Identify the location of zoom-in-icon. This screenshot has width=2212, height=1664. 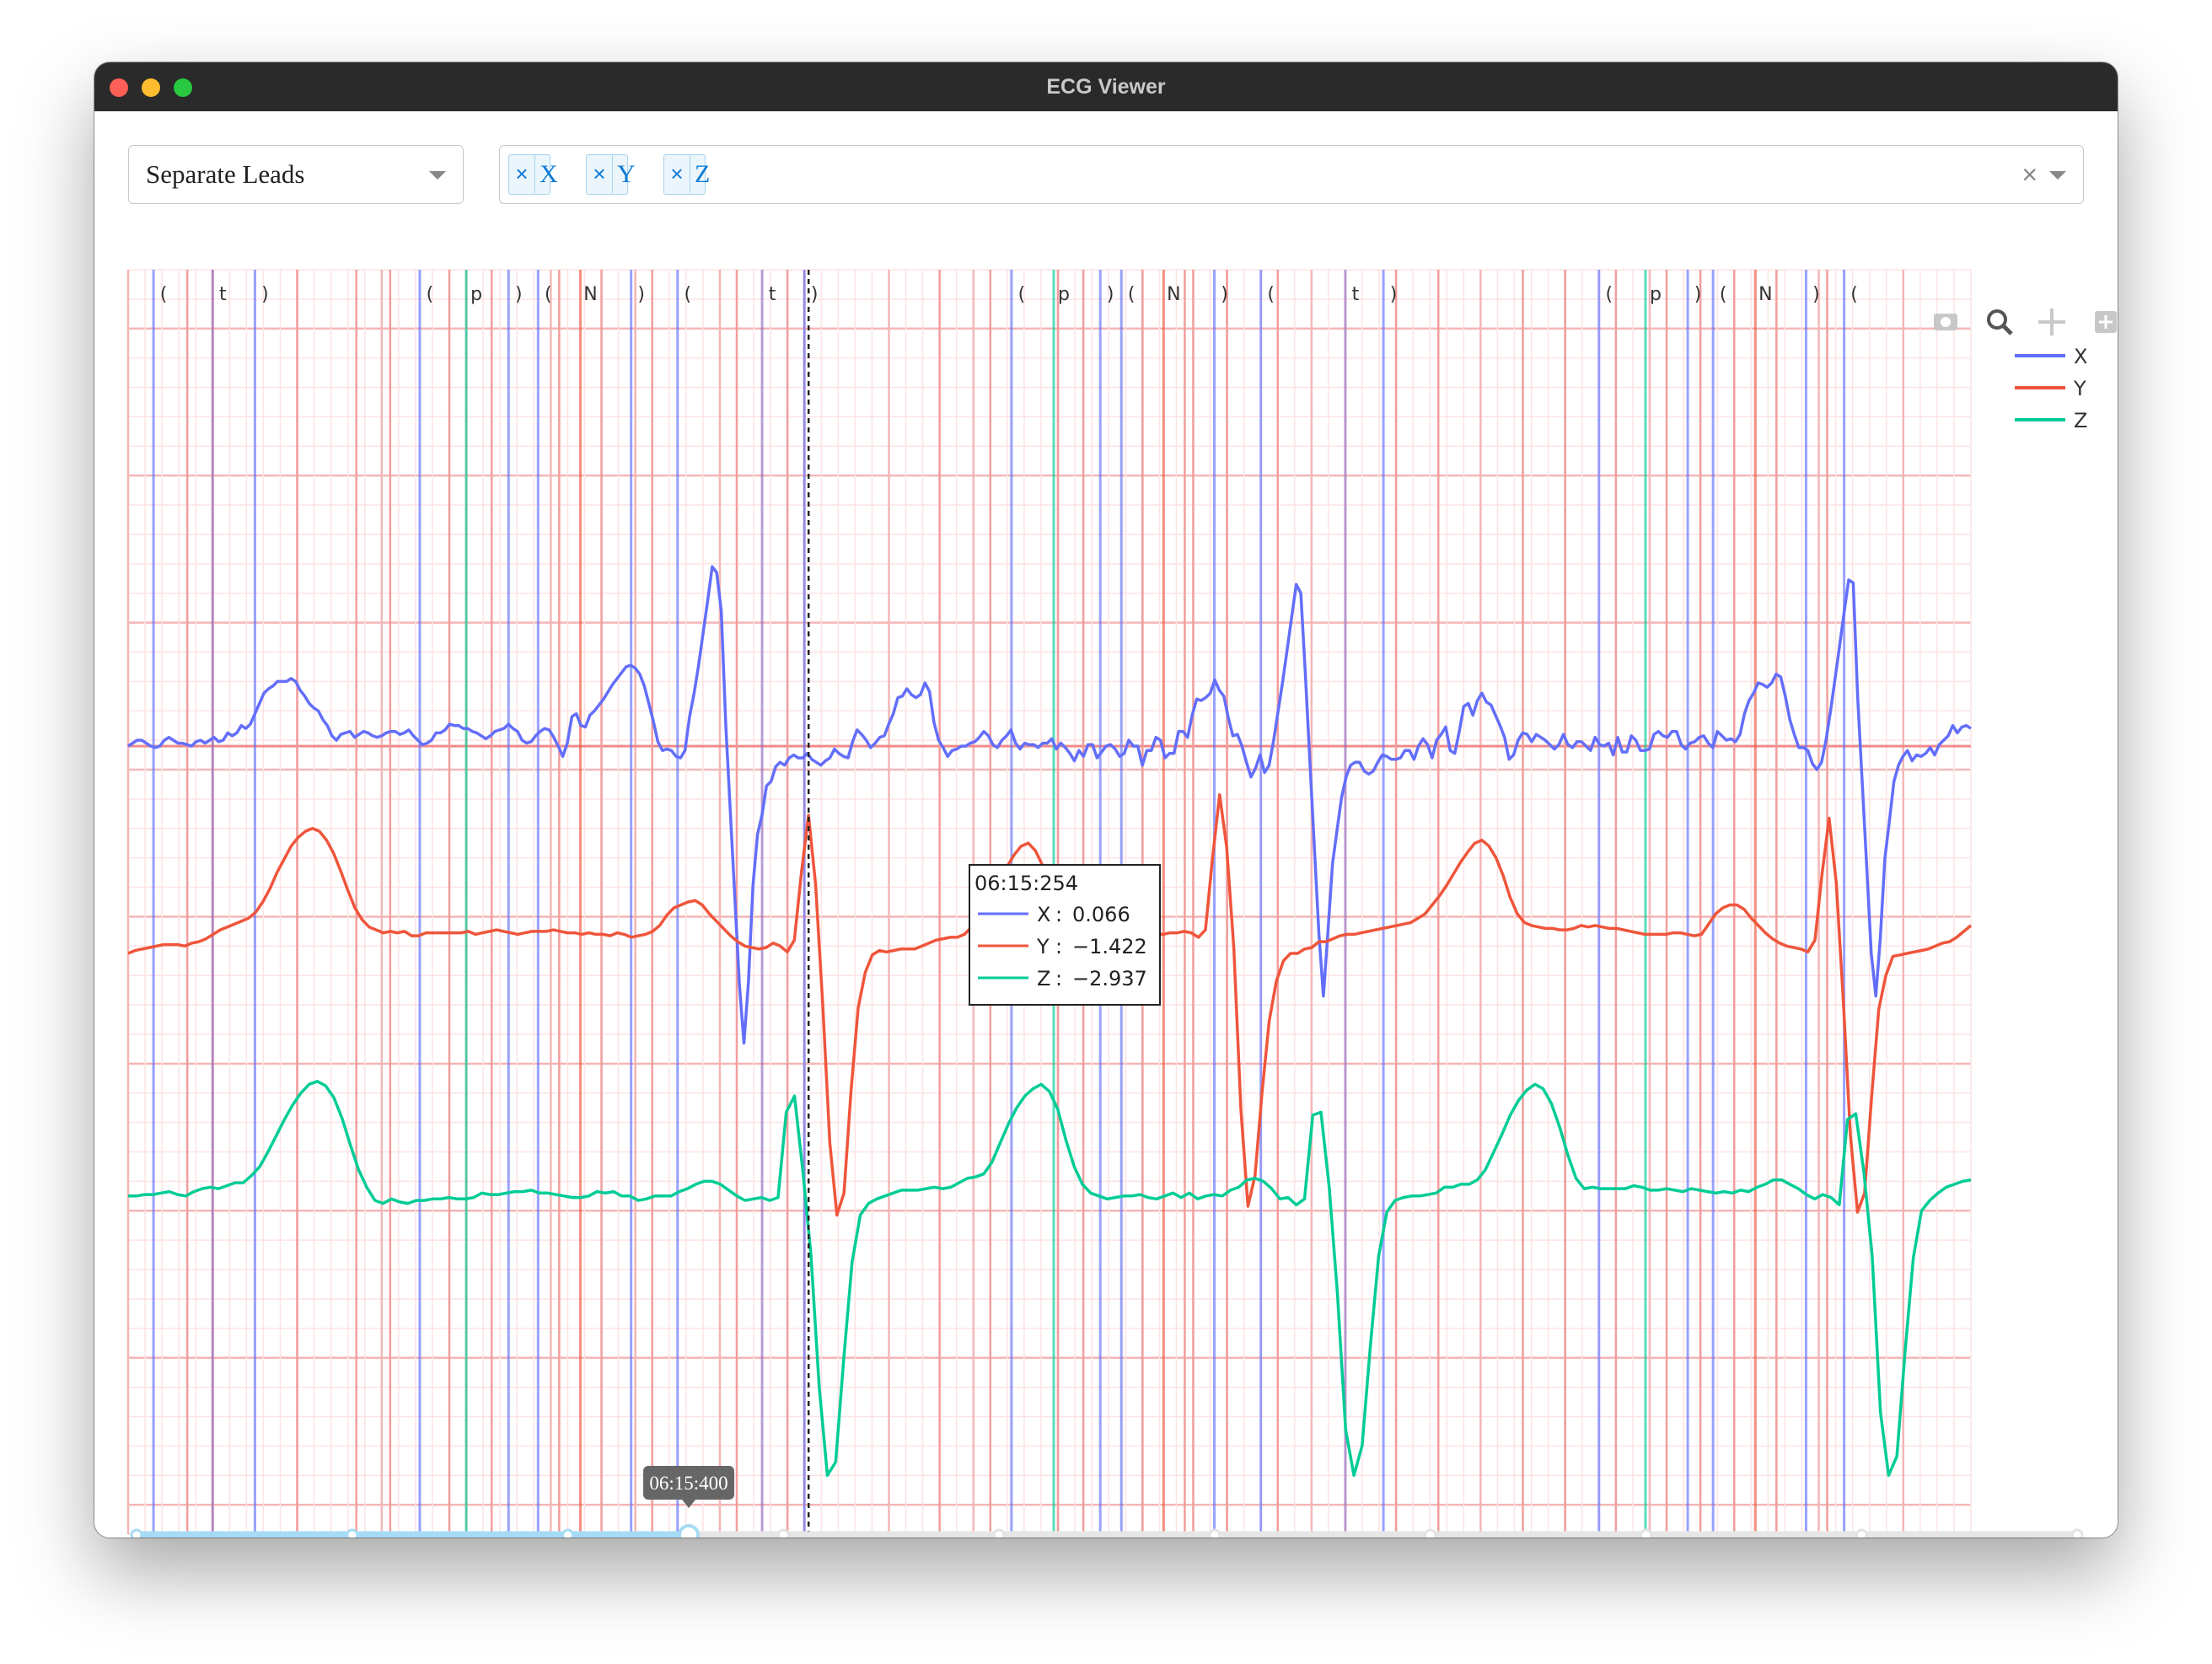
(2106, 322).